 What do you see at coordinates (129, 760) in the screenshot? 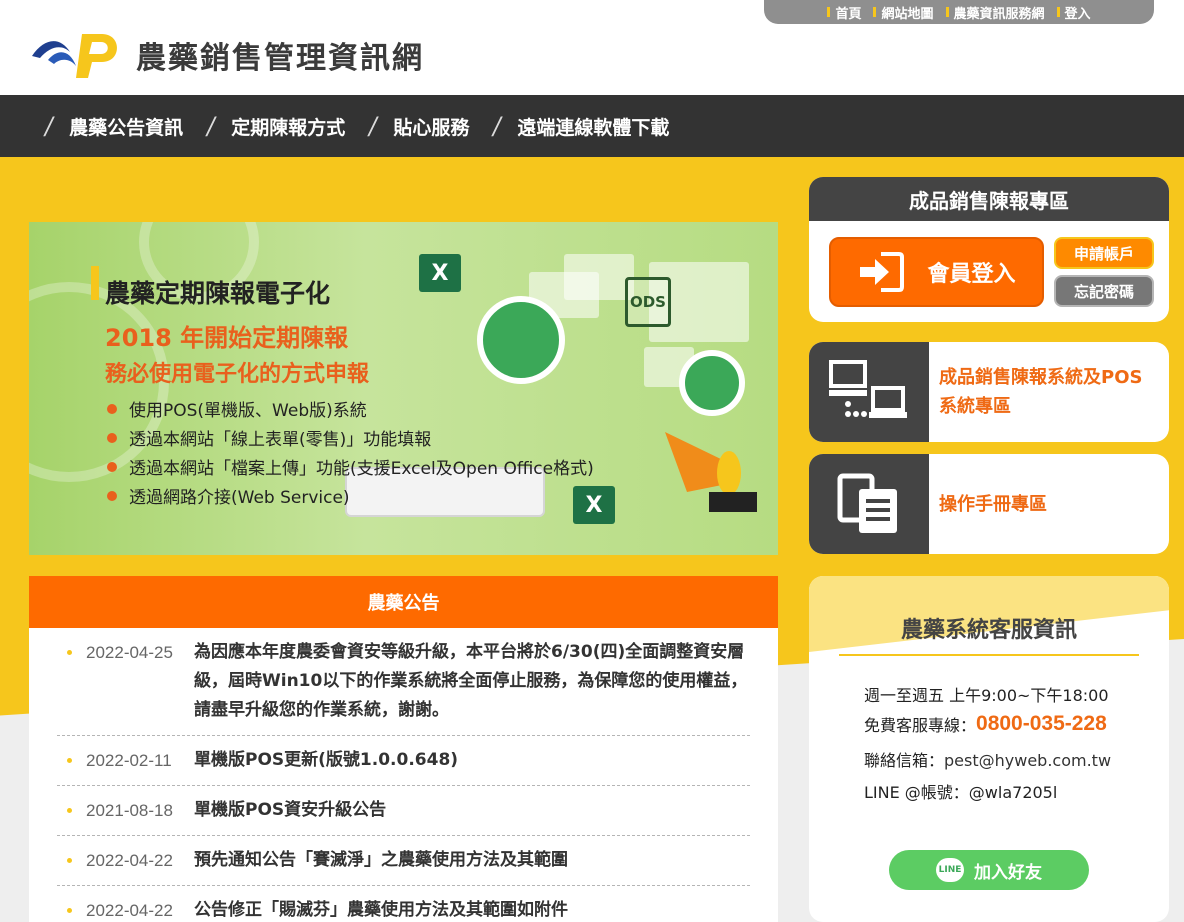
I see `news-date: 2022-02-11` at bounding box center [129, 760].